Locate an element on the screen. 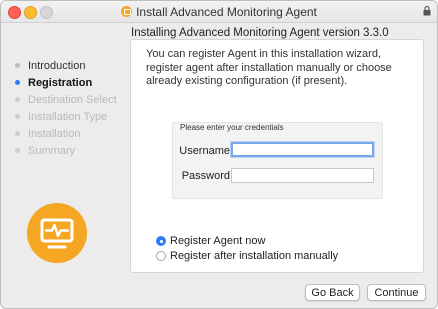 The width and height of the screenshot is (438, 309). step-installation-type: Installation Type is located at coordinates (66, 116).